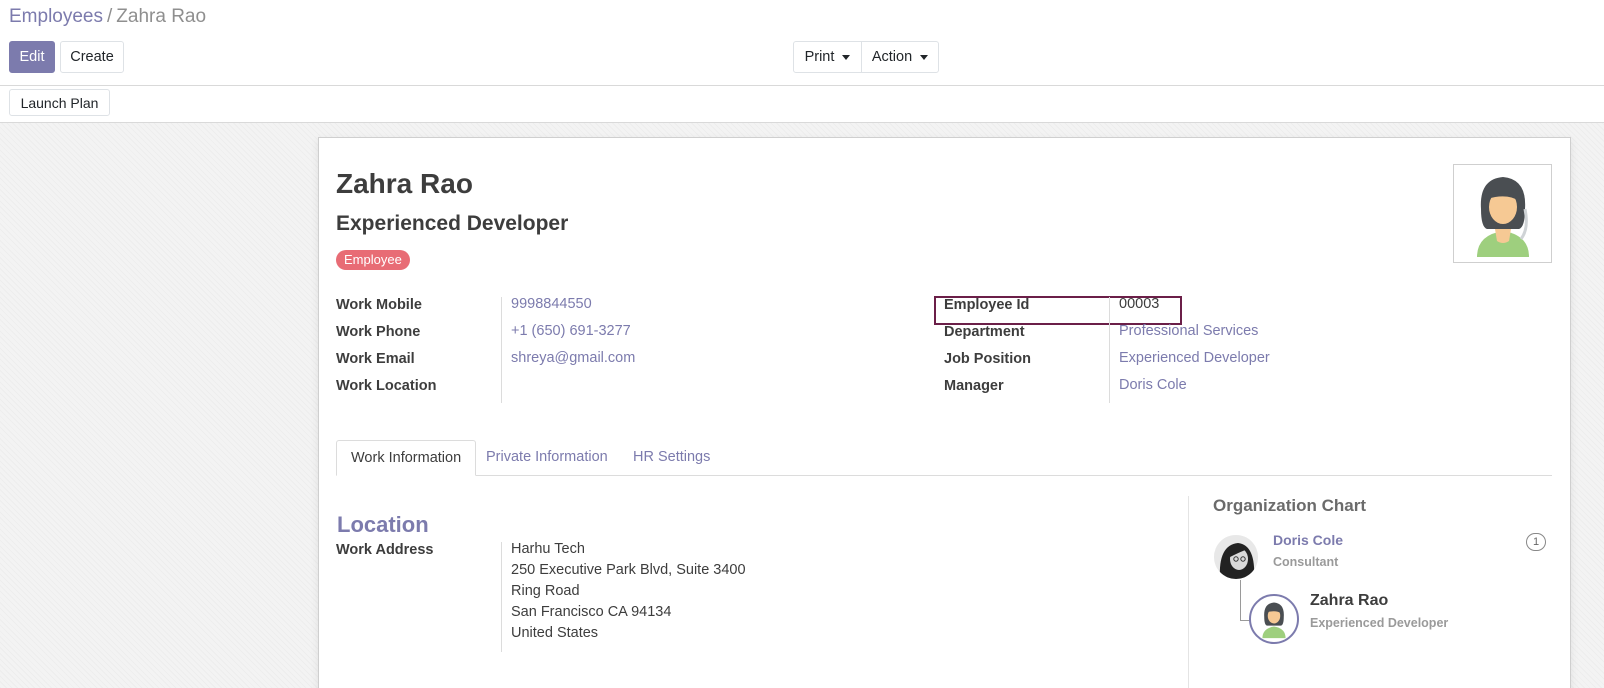 Image resolution: width=1604 pixels, height=688 pixels. I want to click on org-connector-vertical, so click(1240, 600).